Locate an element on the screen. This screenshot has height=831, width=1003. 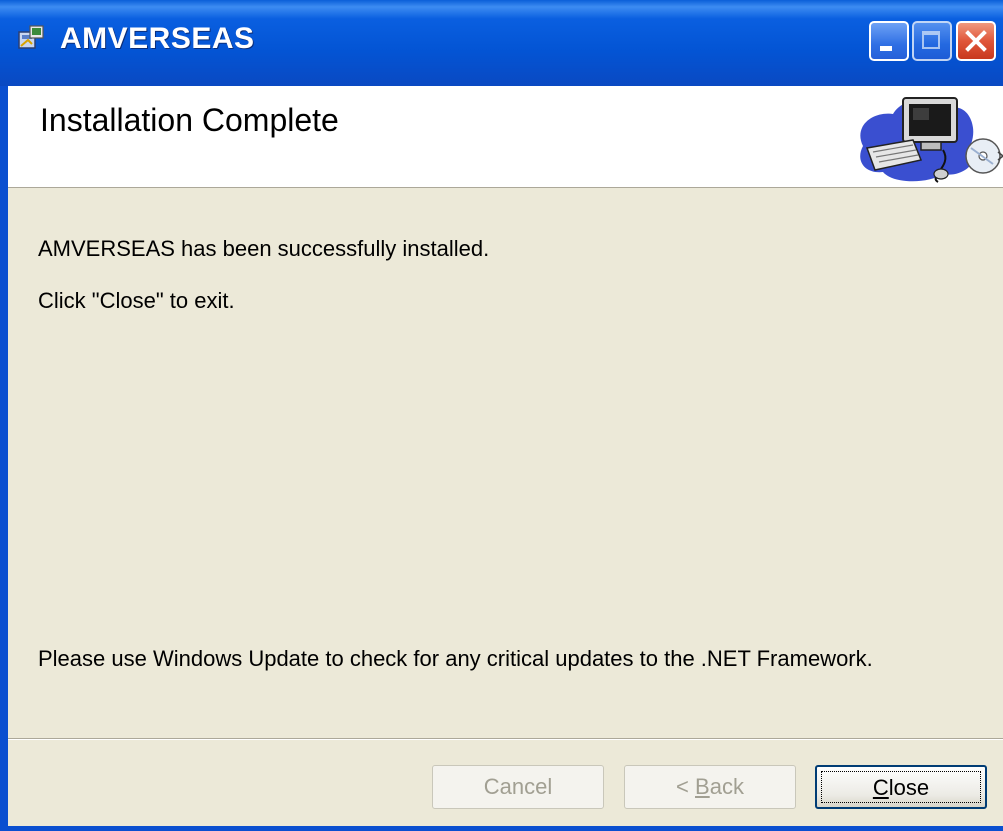
maximize-button is located at coordinates (932, 41).